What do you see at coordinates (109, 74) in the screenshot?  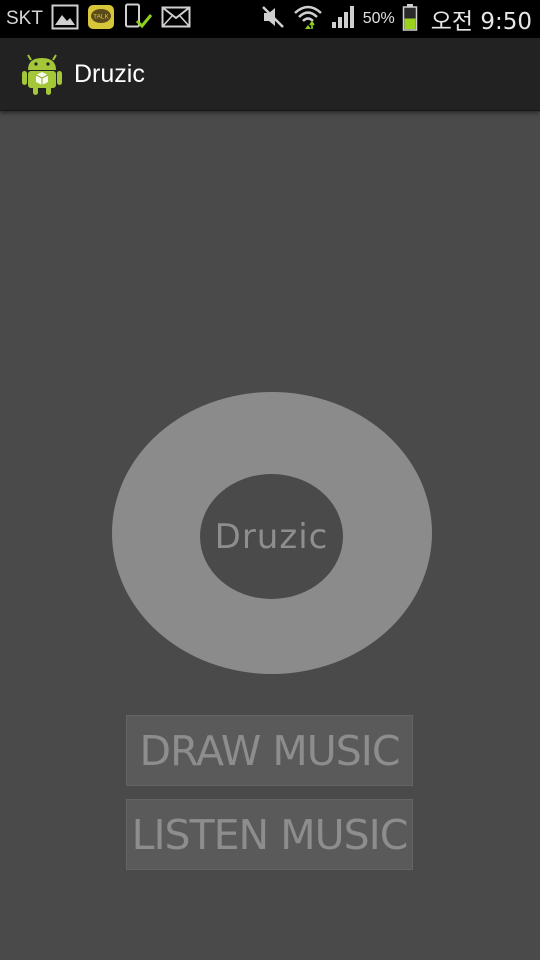 I see `app-title: Druzic` at bounding box center [109, 74].